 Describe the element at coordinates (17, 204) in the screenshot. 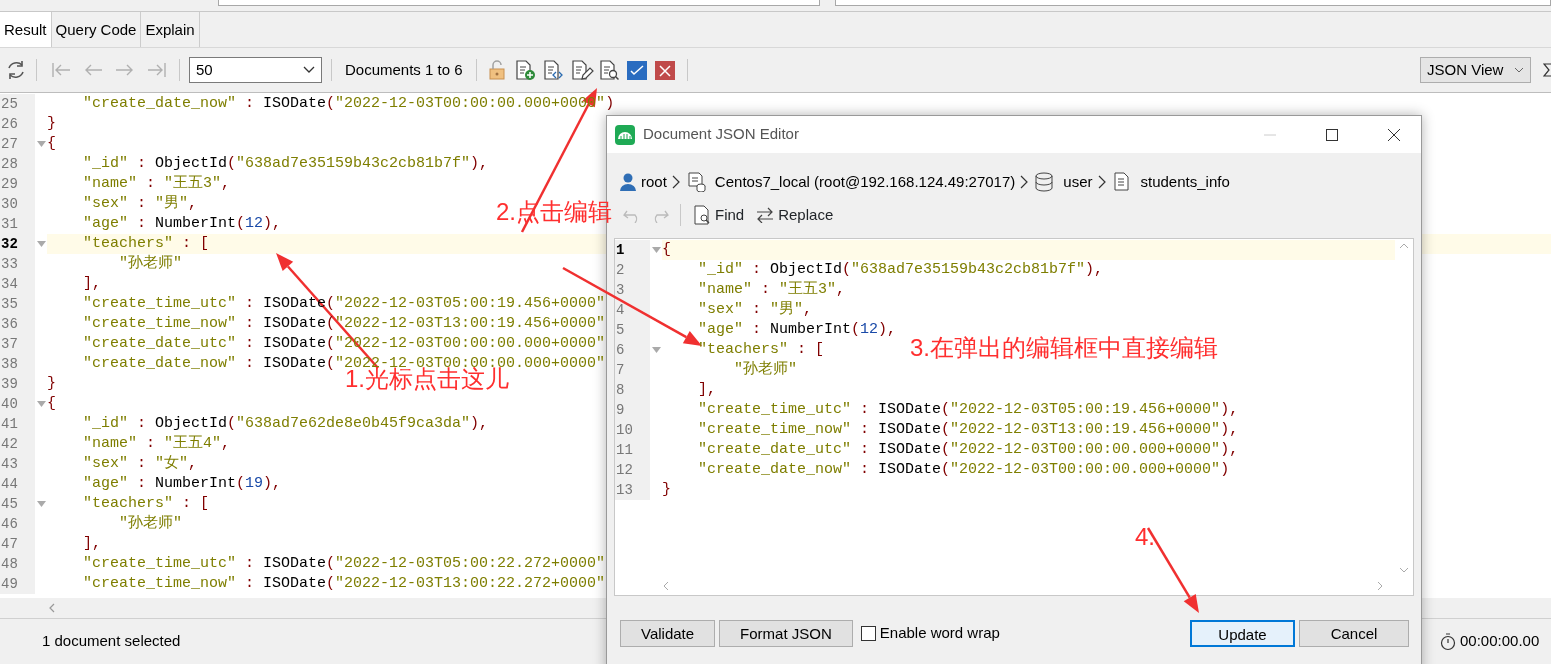

I see `line-number: 30` at that location.